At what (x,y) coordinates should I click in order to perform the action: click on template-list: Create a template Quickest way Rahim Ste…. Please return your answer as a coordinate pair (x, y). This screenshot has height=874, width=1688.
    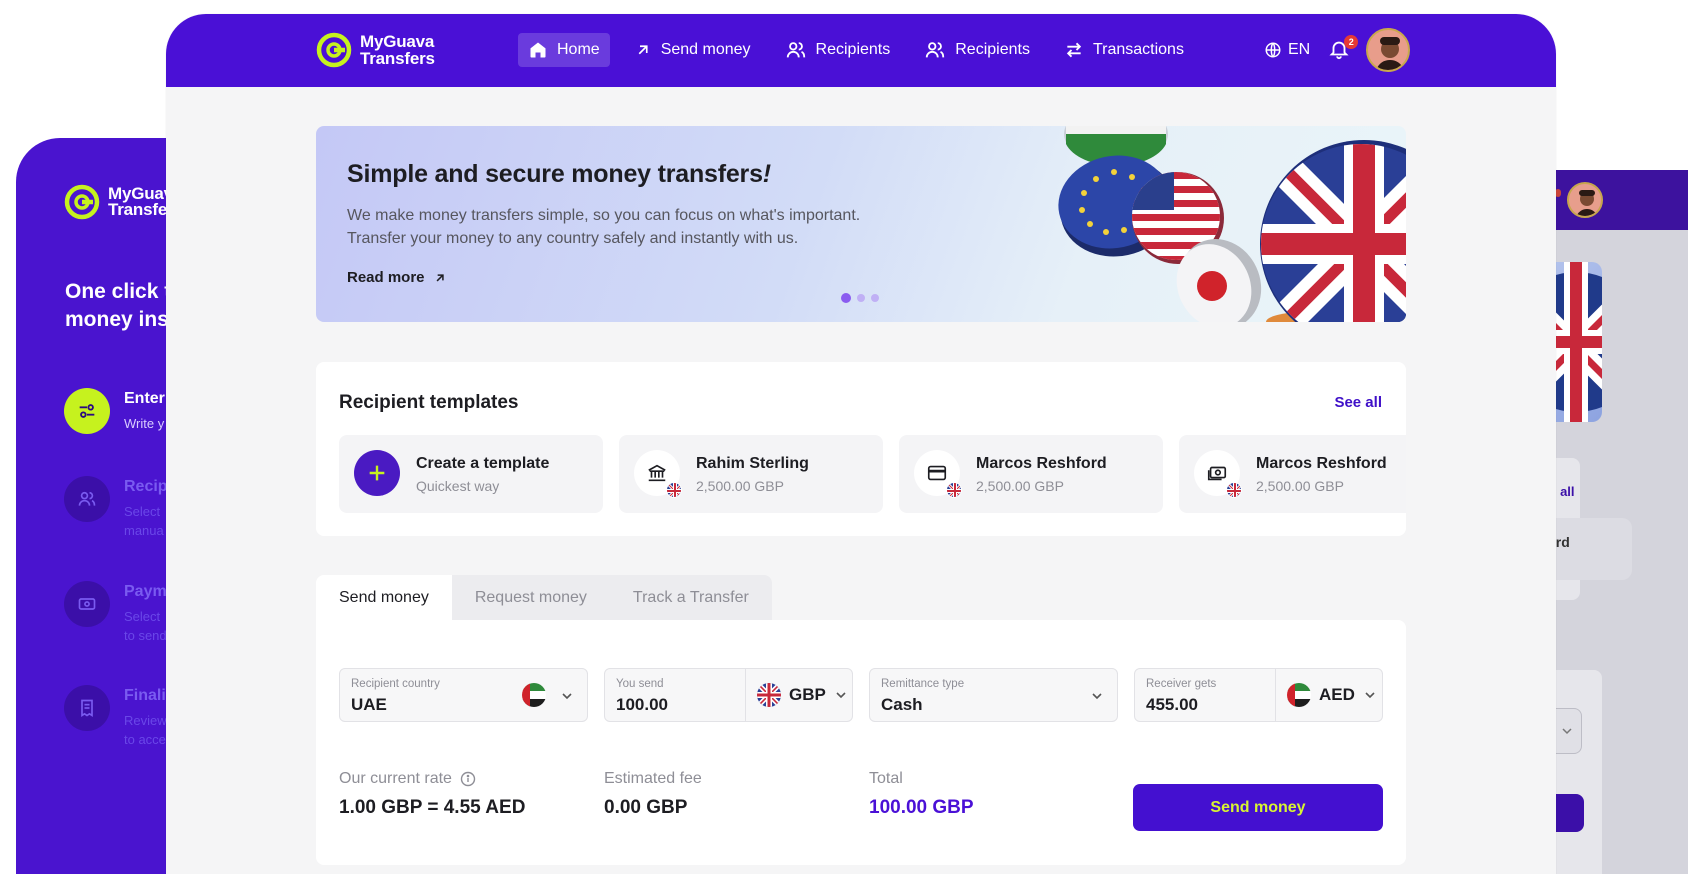
    Looking at the image, I should click on (872, 474).